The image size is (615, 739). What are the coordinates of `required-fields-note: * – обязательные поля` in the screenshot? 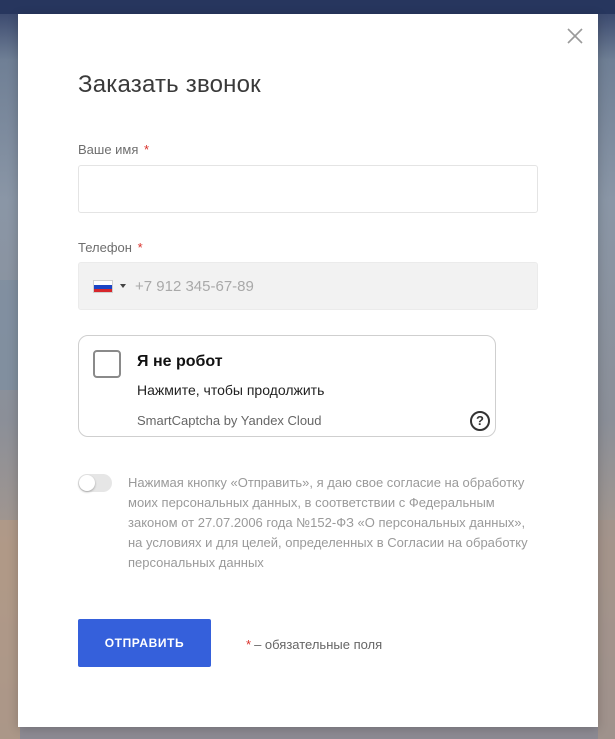 It's located at (314, 644).